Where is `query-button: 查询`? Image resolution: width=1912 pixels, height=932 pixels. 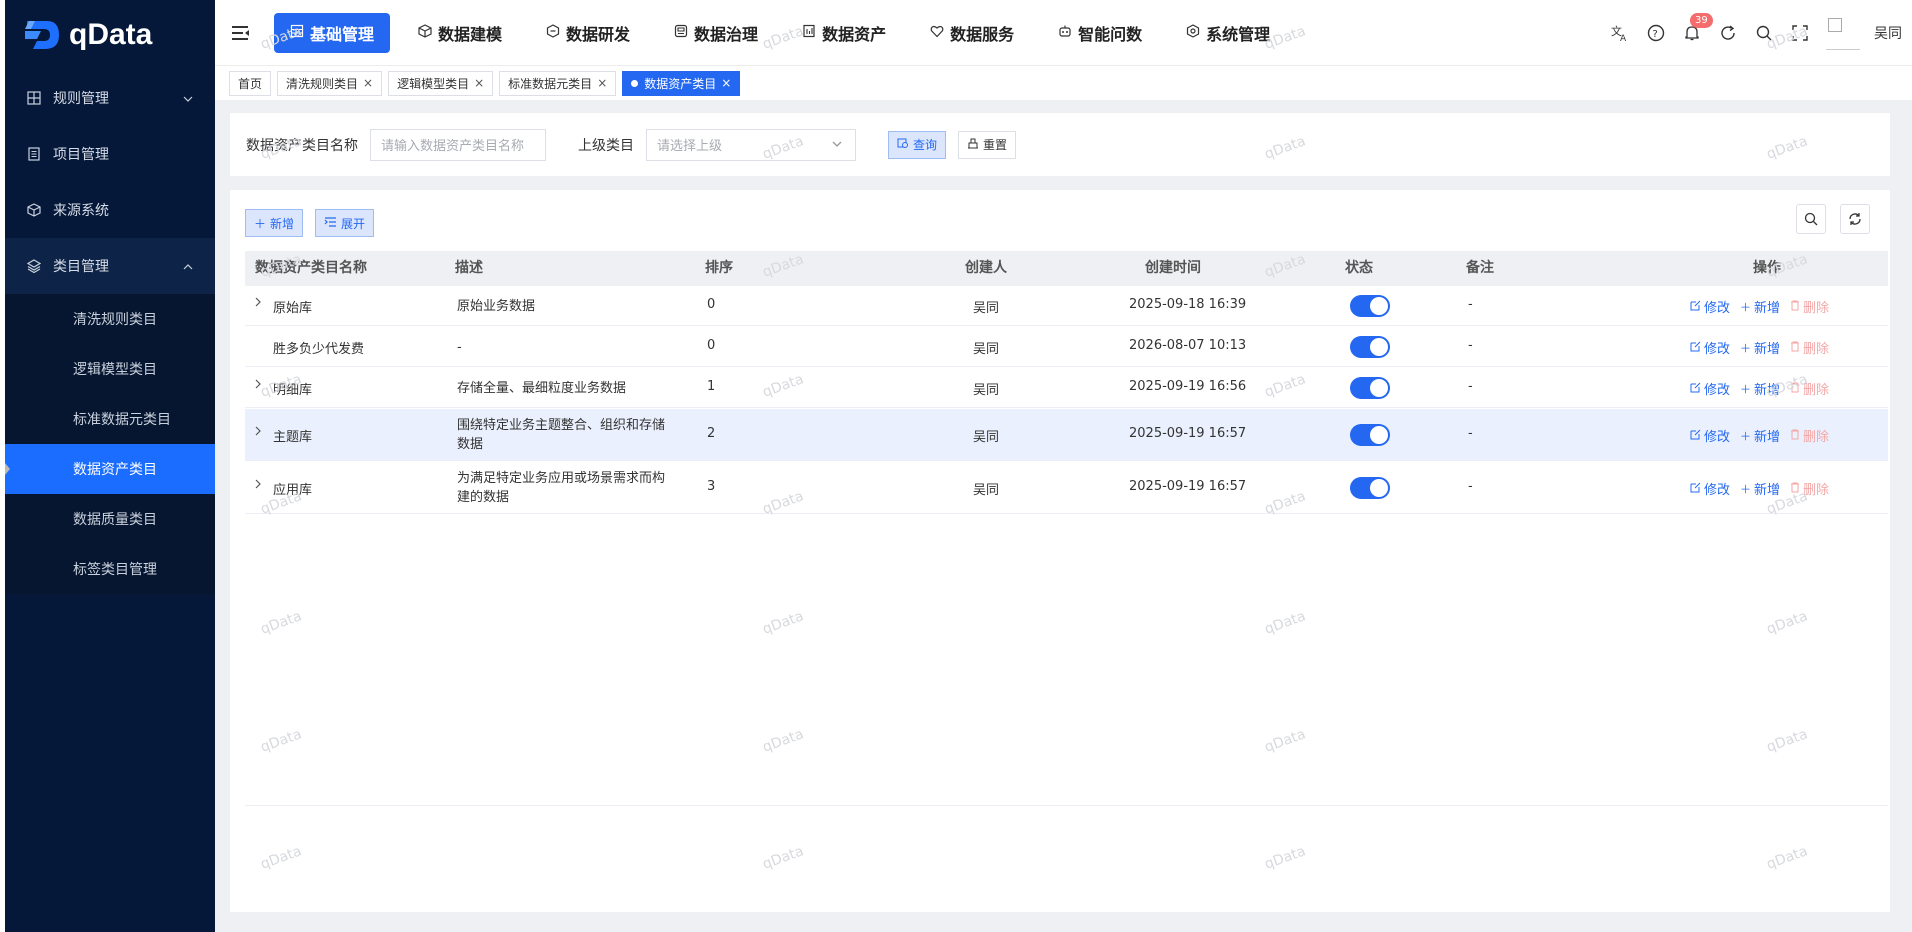
query-button: 查询 is located at coordinates (917, 144).